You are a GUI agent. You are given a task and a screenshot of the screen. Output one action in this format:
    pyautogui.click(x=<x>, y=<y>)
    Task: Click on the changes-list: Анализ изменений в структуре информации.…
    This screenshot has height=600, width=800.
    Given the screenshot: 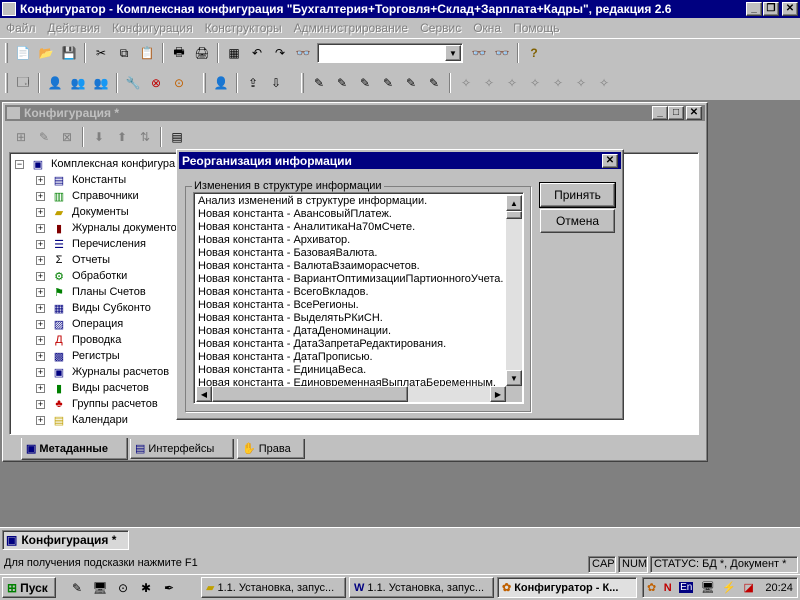 What is the action you would take?
    pyautogui.click(x=358, y=298)
    